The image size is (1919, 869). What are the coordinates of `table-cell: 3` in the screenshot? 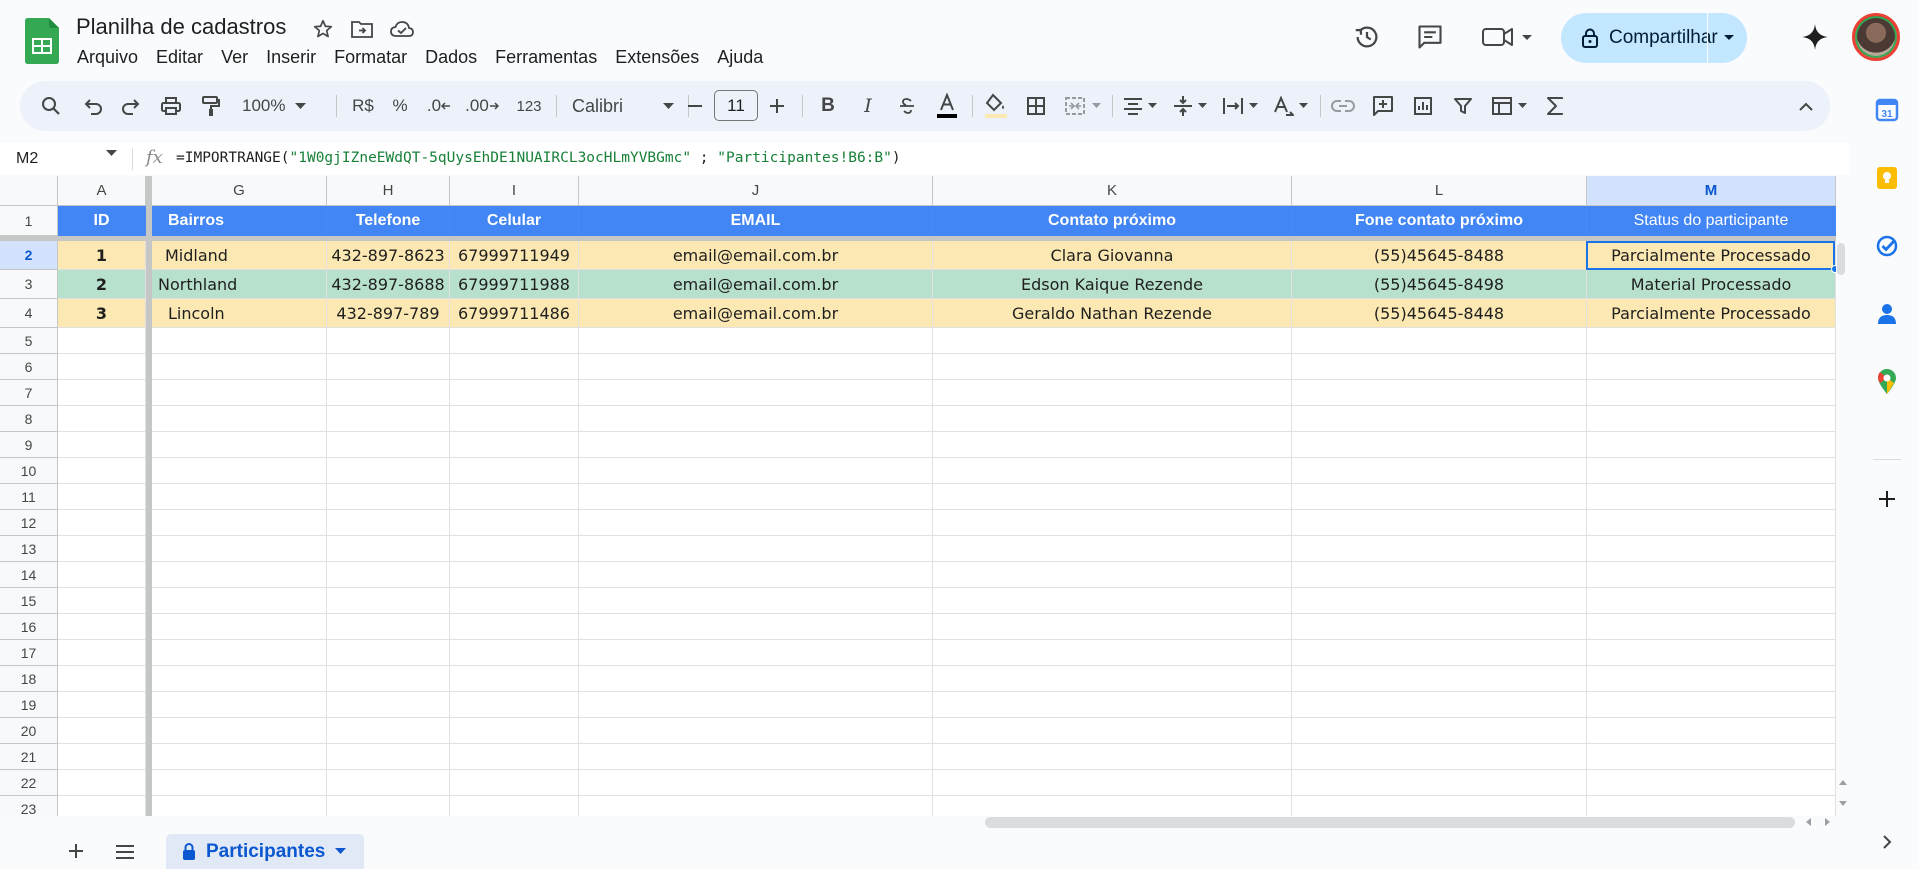 It's located at (102, 313).